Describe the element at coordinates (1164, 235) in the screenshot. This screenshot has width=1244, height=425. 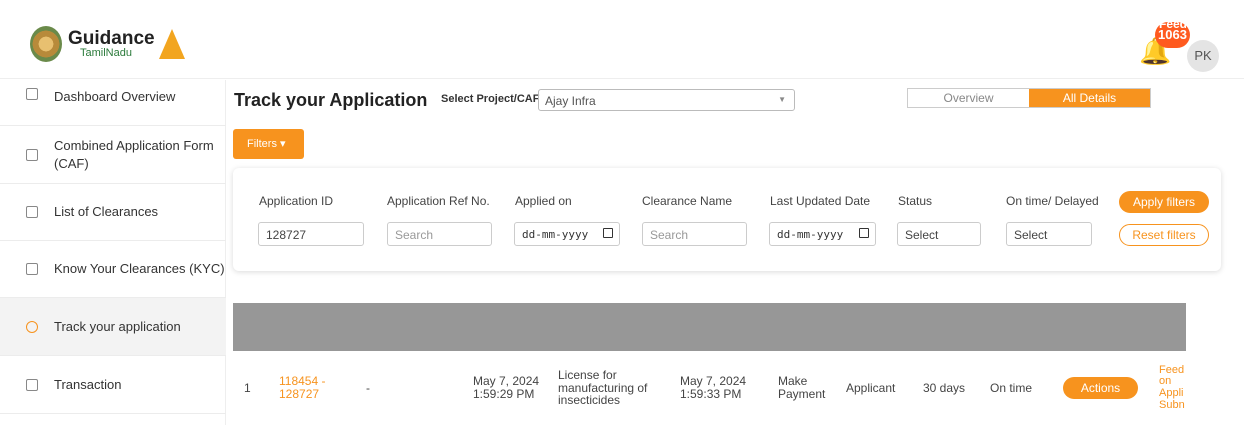
I see `reset-filters-button: Reset filters` at that location.